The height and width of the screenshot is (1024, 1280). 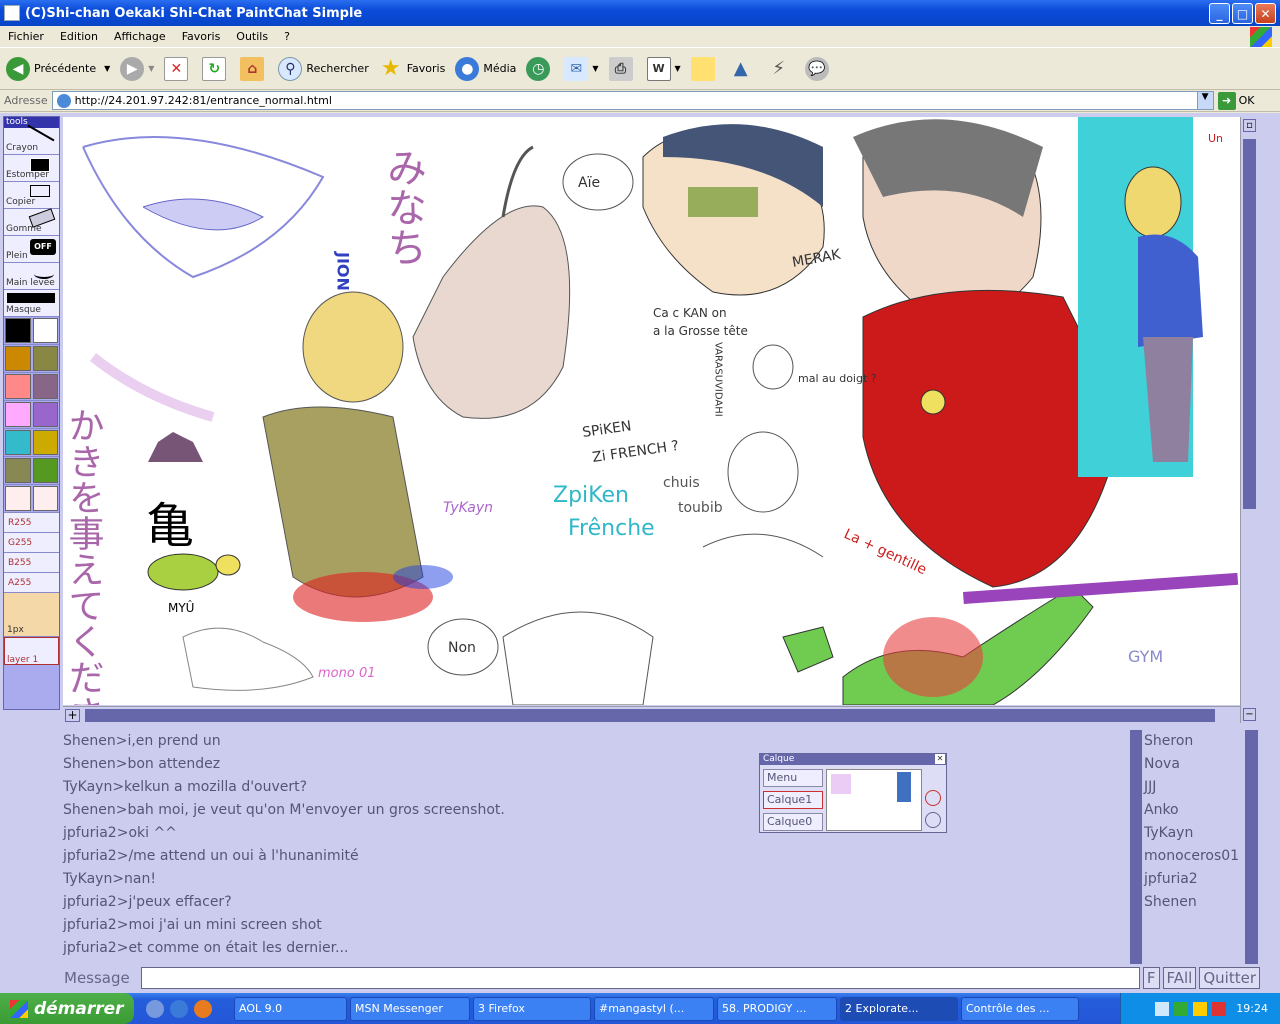 What do you see at coordinates (72, 715) in the screenshot?
I see `zoom-in-icon: +` at bounding box center [72, 715].